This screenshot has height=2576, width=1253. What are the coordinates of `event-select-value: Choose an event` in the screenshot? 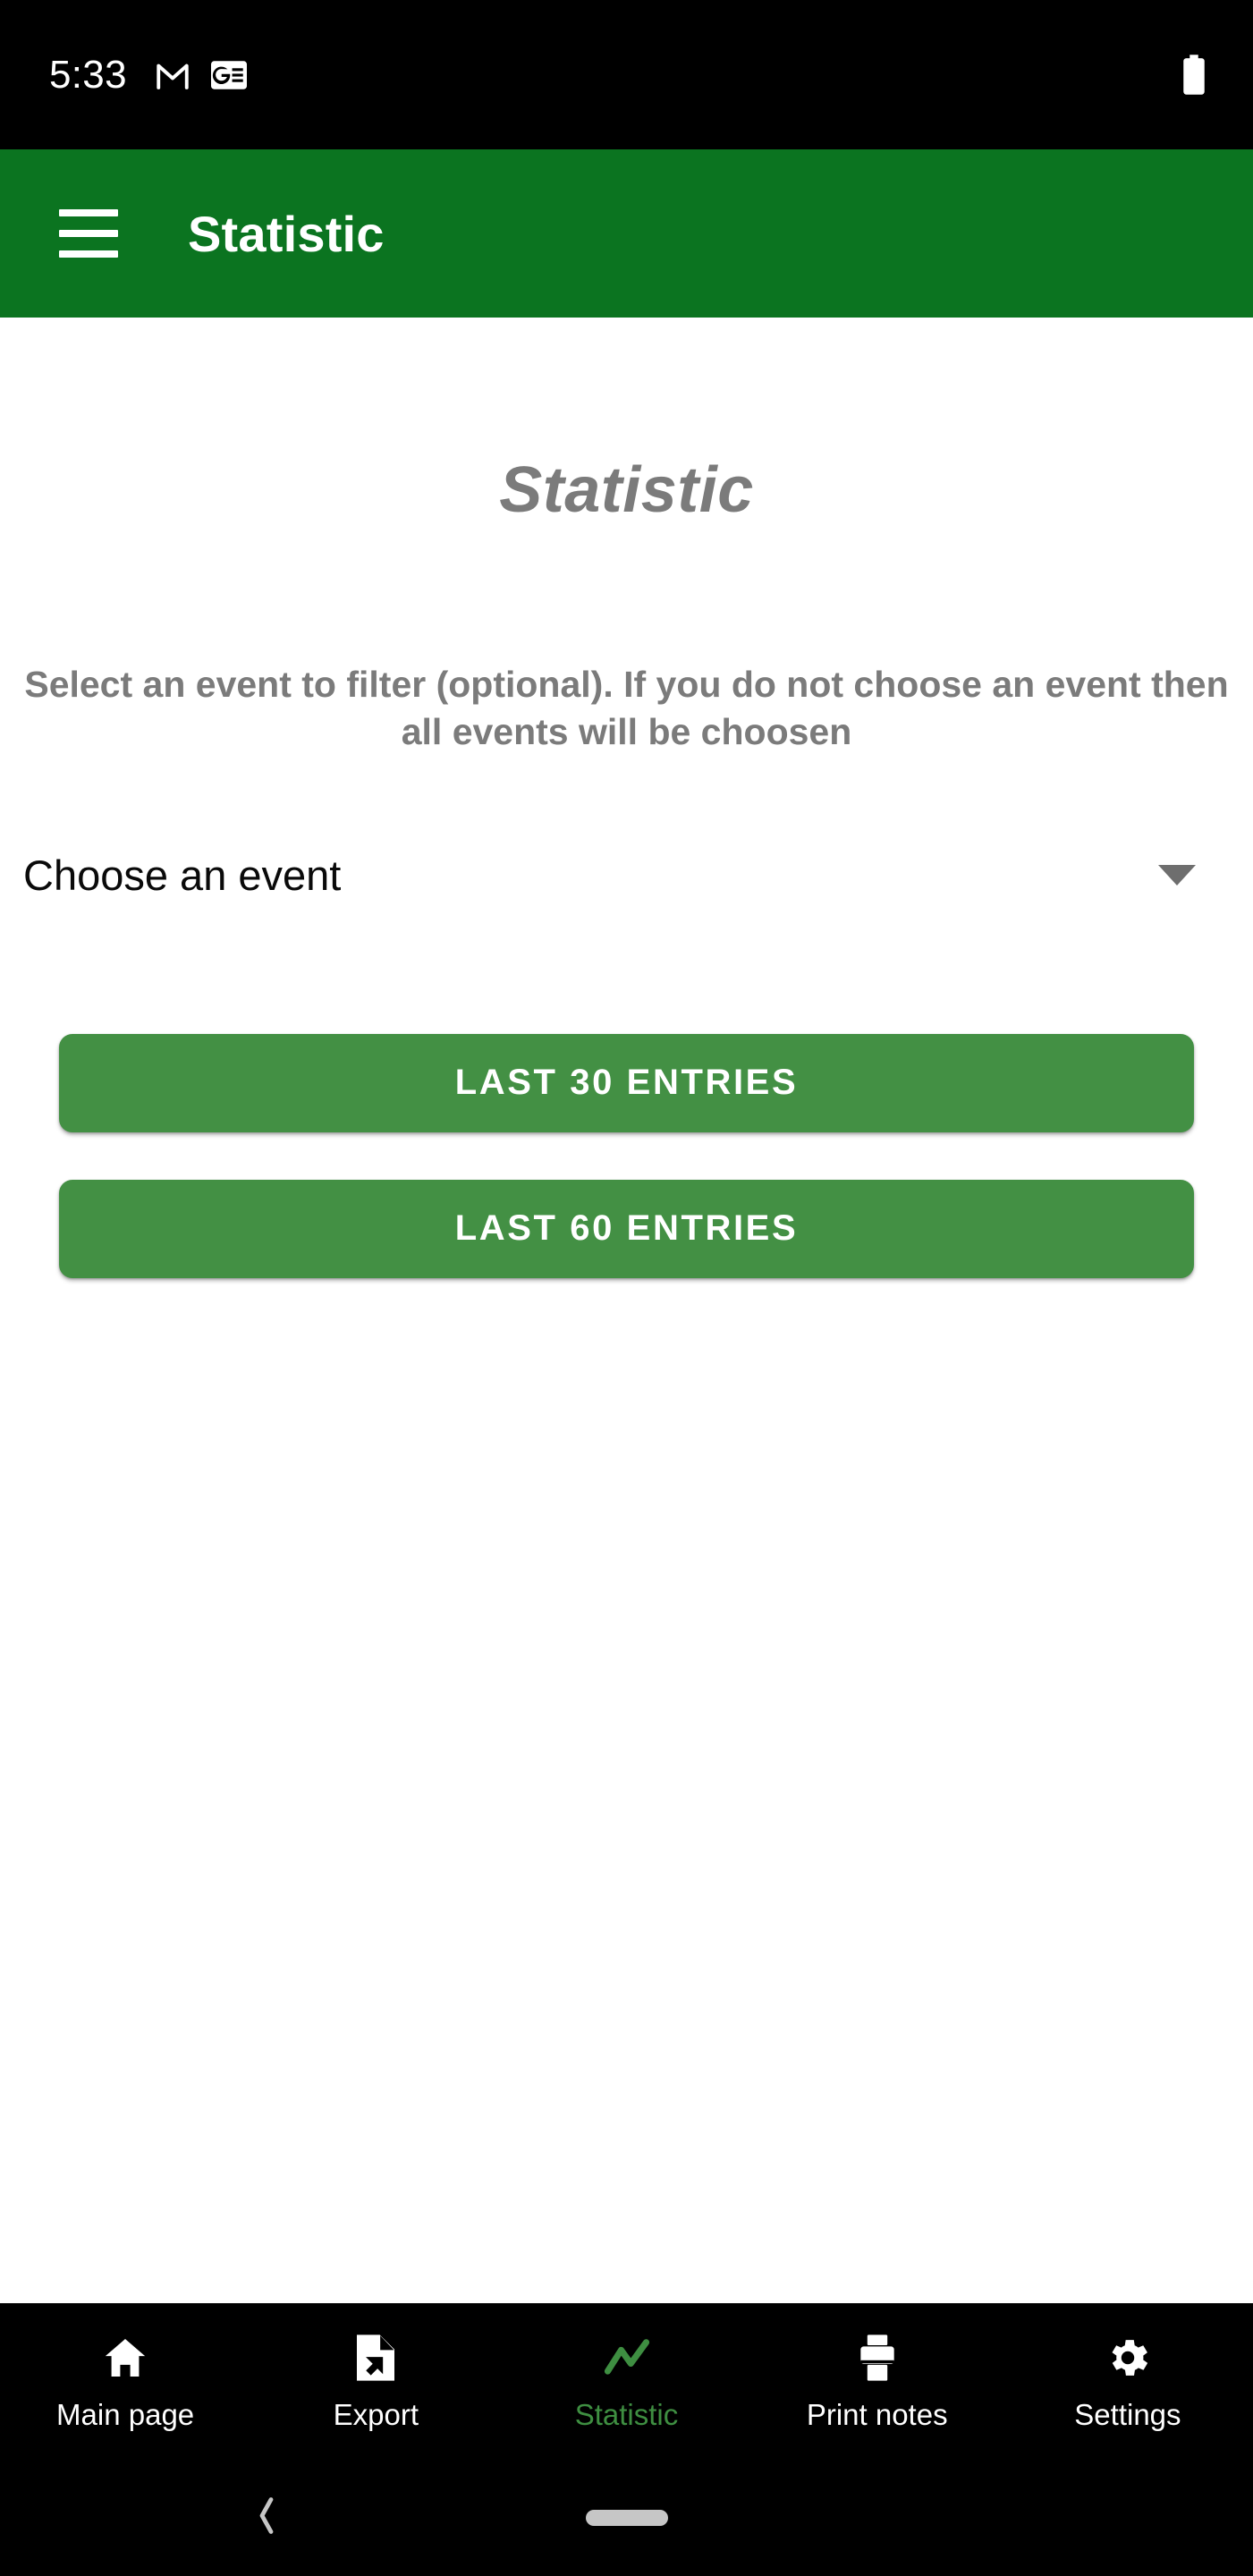 It's located at (182, 876).